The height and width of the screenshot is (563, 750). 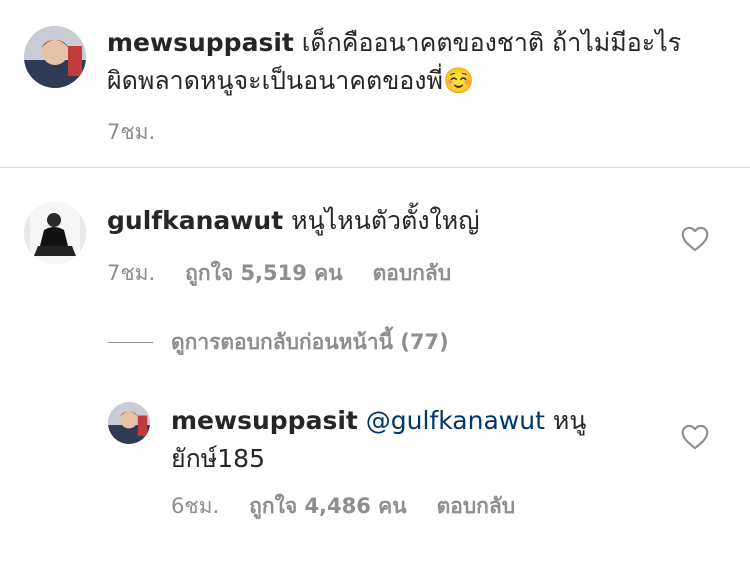 What do you see at coordinates (275, 80) in the screenshot?
I see `caption-text-line2: ผิดพลาดหนูจะเป็นอนาคตของพี่` at bounding box center [275, 80].